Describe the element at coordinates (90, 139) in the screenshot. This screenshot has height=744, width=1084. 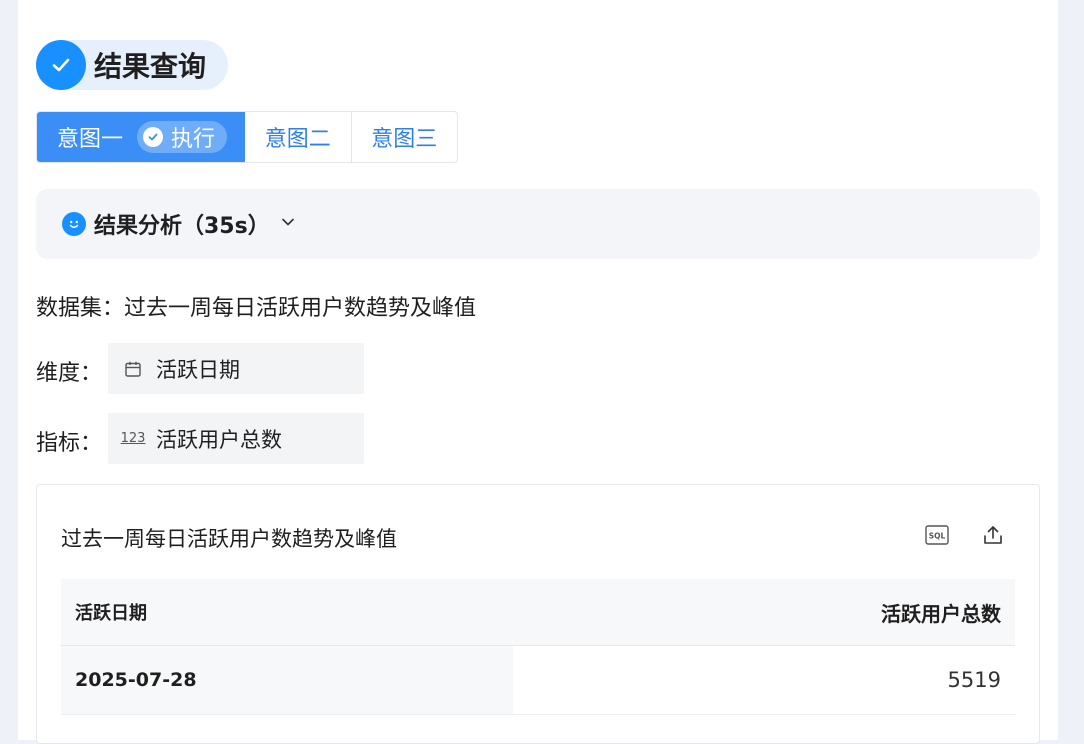
I see `tab-label: 意图一` at that location.